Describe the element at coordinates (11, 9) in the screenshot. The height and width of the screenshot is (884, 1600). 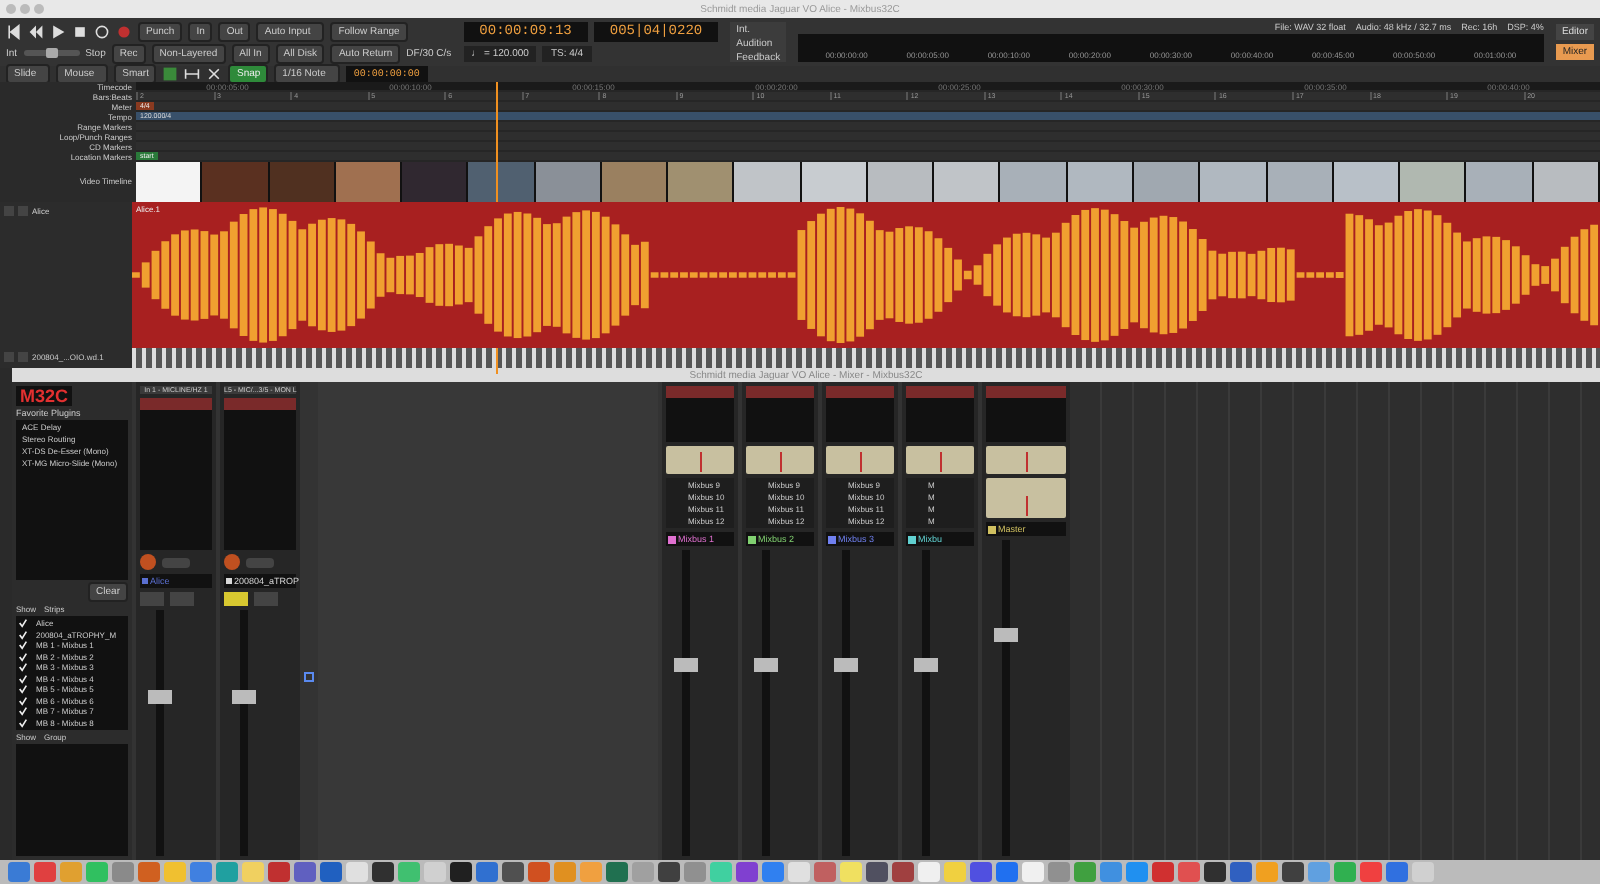
I see `close-icon` at that location.